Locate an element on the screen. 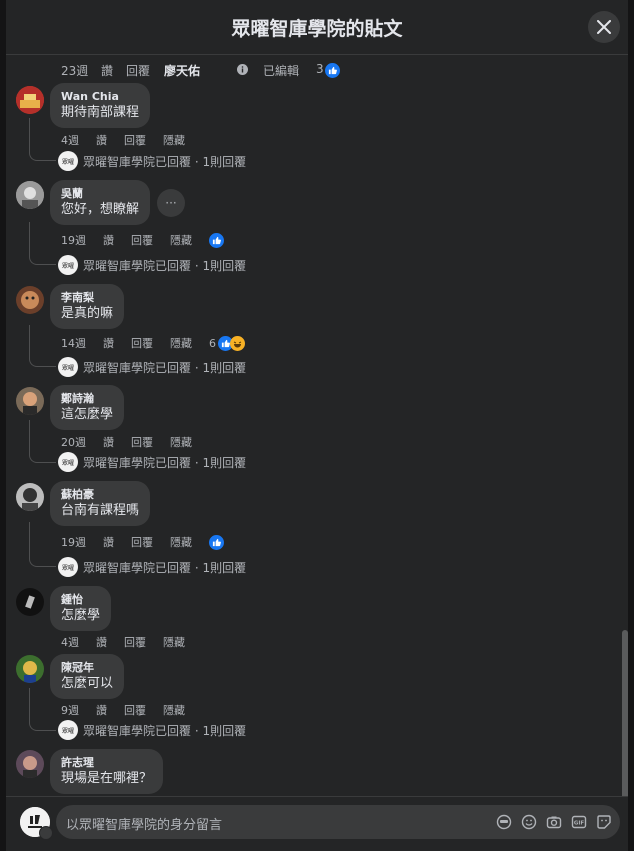  composer-icons: GIF is located at coordinates (549, 822).